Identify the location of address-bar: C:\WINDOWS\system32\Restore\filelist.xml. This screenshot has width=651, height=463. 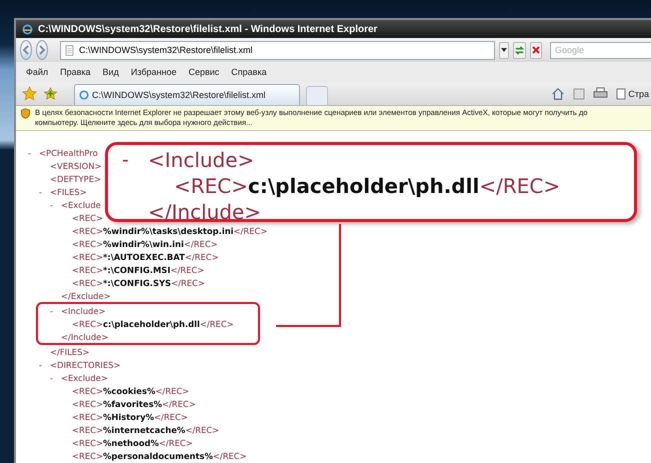
(277, 50).